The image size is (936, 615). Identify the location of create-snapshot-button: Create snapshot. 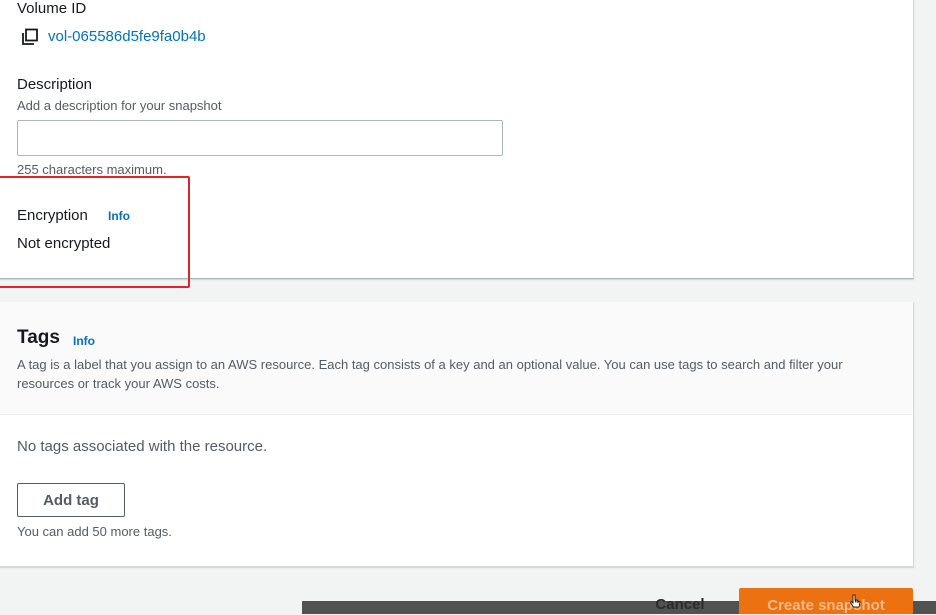
(826, 601).